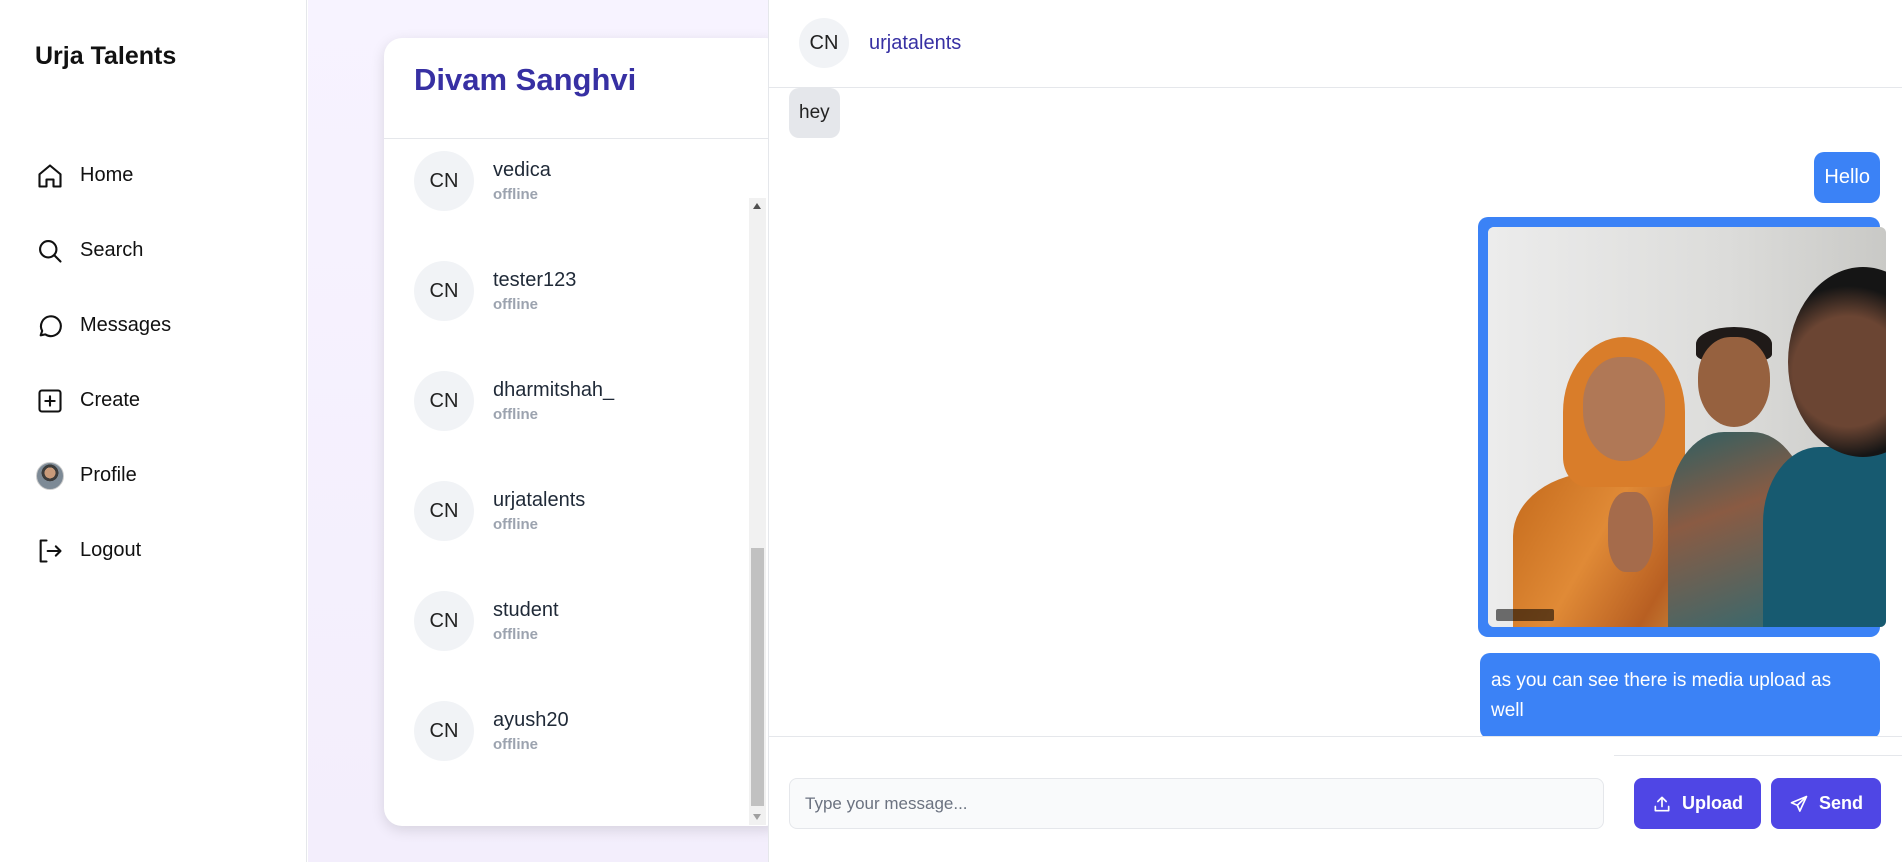  What do you see at coordinates (107, 175) in the screenshot?
I see `sidebar-item-label: Home` at bounding box center [107, 175].